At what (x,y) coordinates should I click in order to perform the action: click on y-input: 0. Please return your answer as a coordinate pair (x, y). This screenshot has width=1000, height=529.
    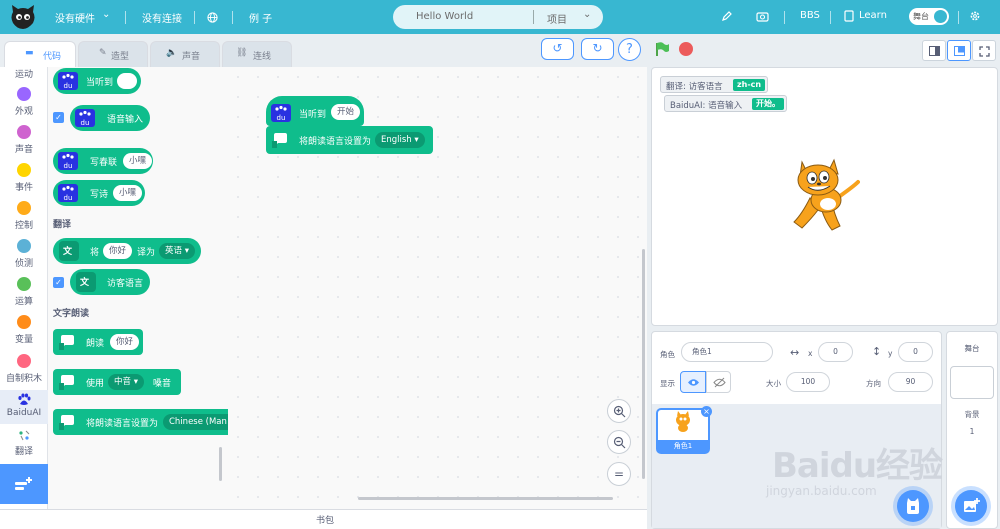
    Looking at the image, I should click on (915, 352).